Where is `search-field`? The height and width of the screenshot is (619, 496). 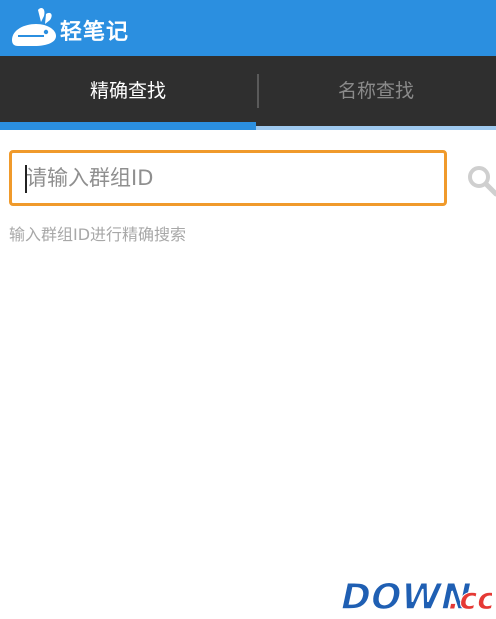 search-field is located at coordinates (228, 178).